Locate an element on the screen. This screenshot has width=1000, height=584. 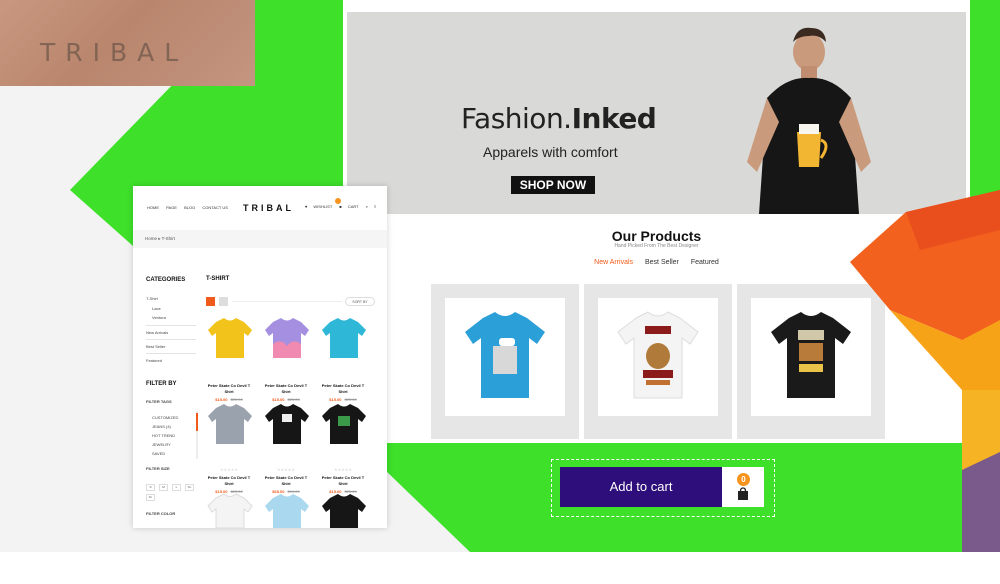
size-option: S is located at coordinates (150, 487).